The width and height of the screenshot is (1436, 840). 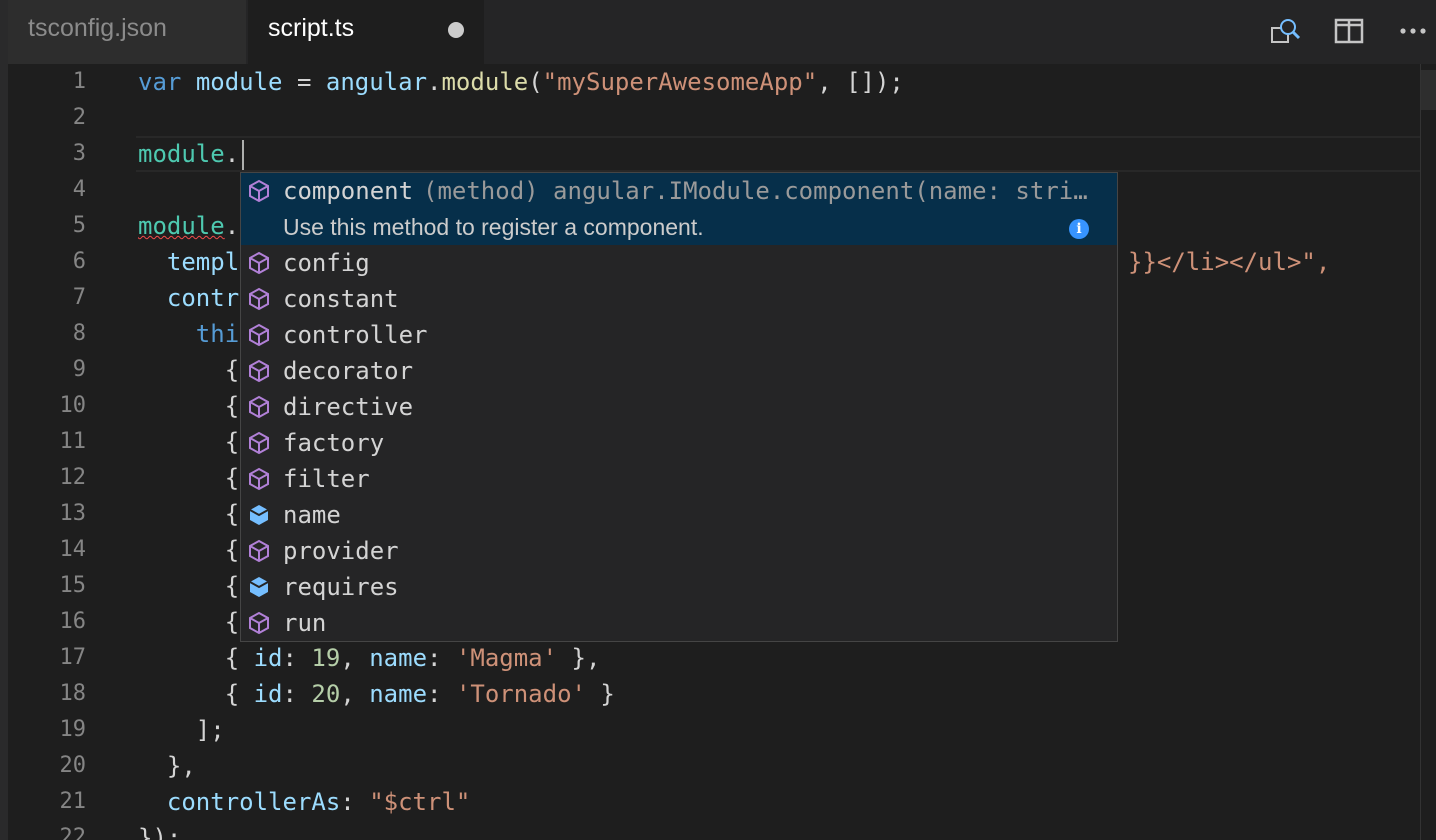 I want to click on suggest-label: run, so click(x=305, y=623).